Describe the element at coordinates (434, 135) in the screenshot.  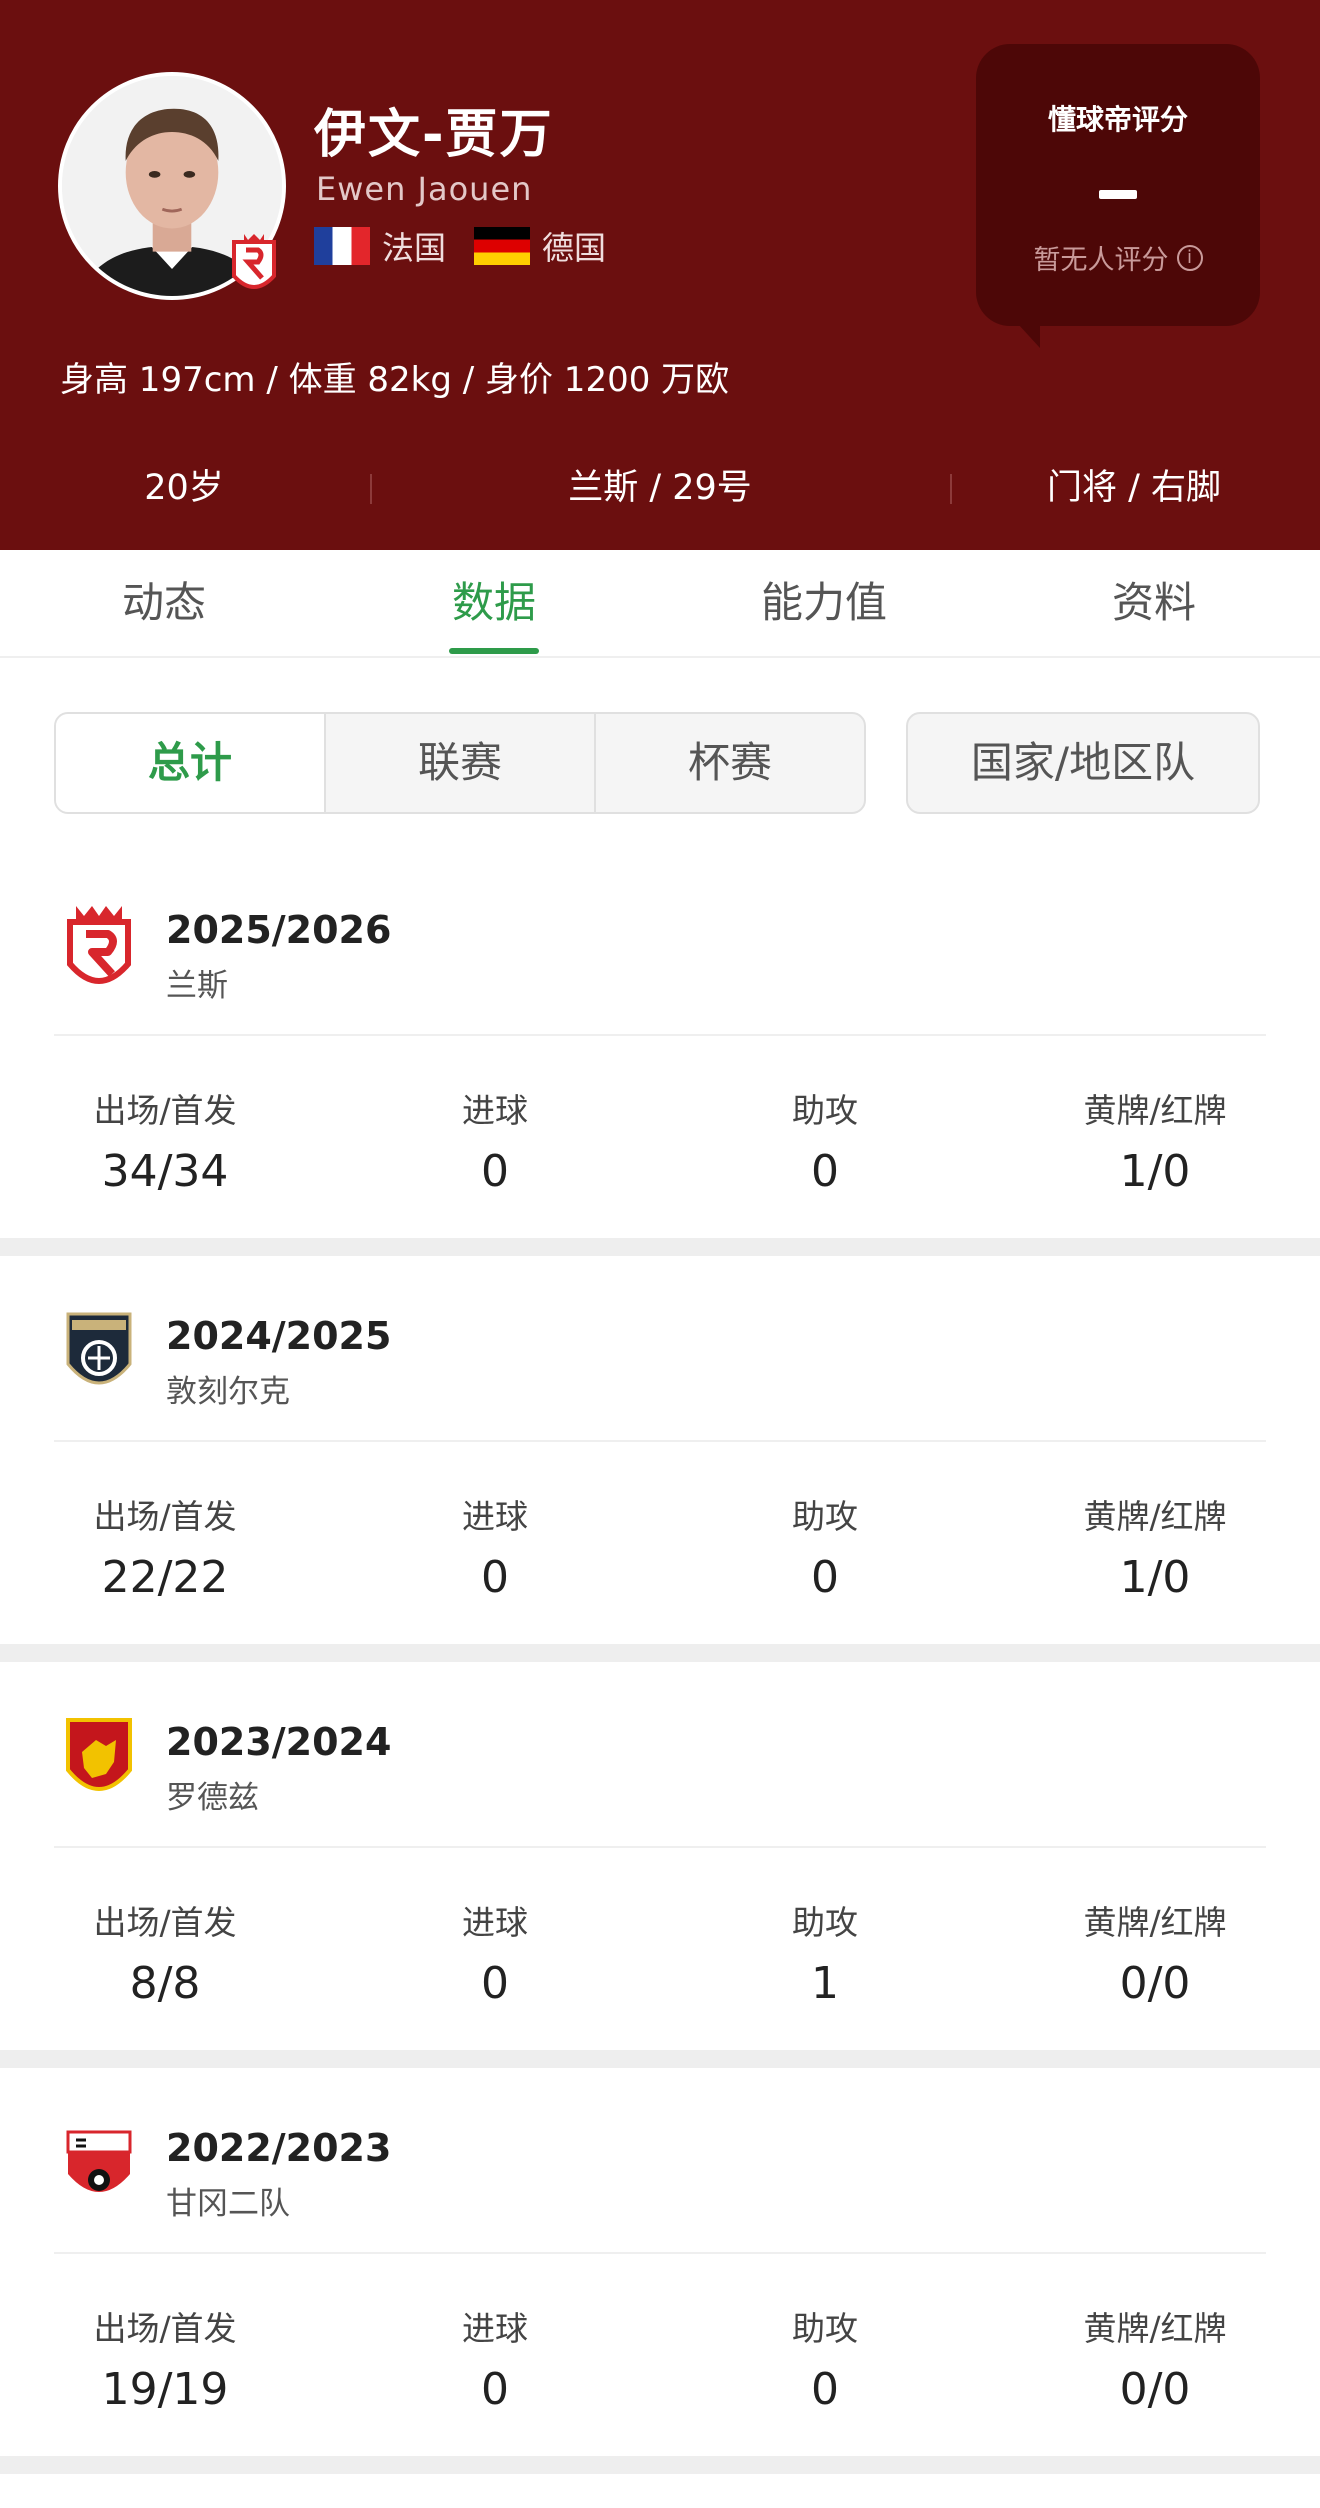
I see `player-name: 伊文-贾万` at that location.